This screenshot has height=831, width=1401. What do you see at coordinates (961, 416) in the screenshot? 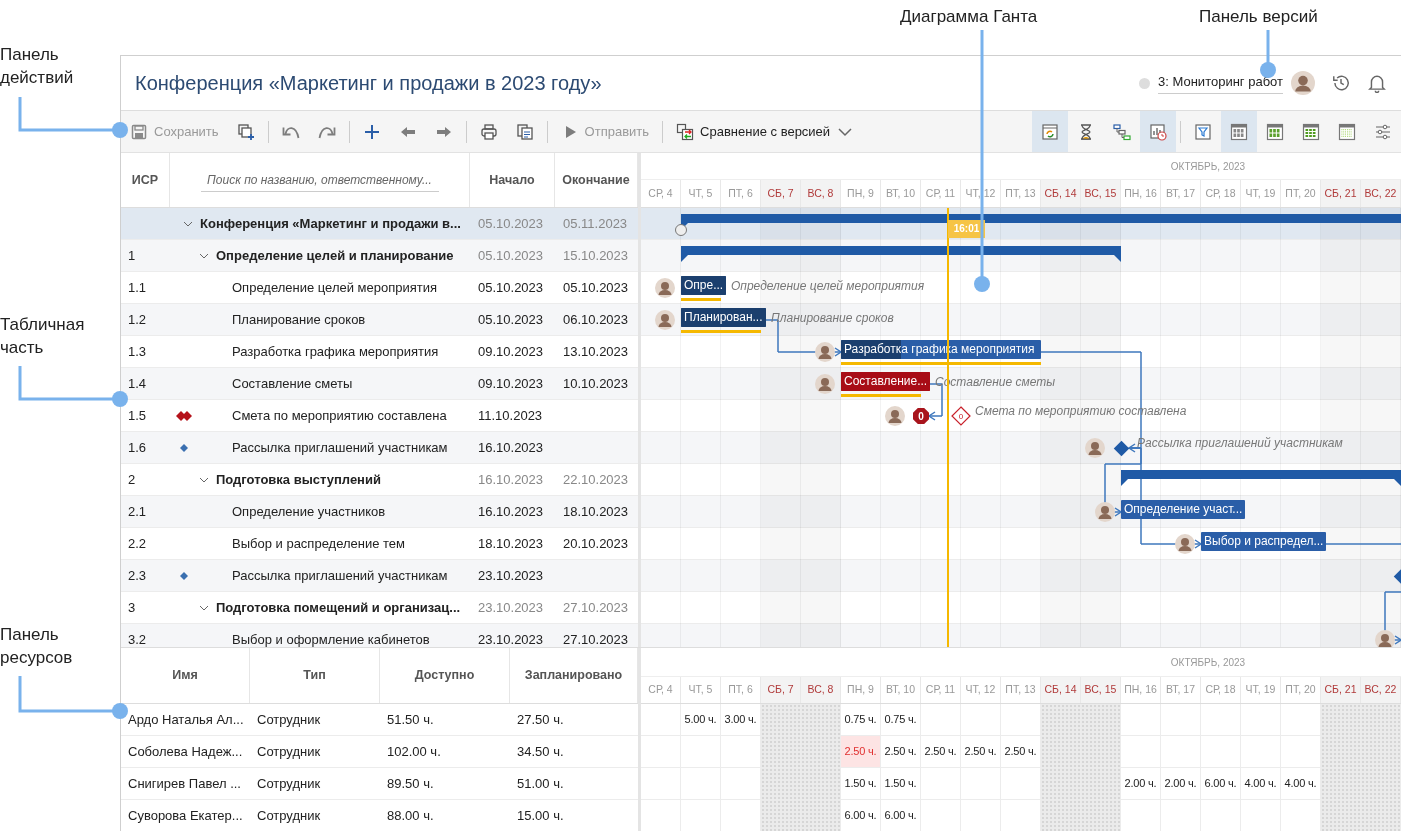
I see `baseline-milestone: 0` at bounding box center [961, 416].